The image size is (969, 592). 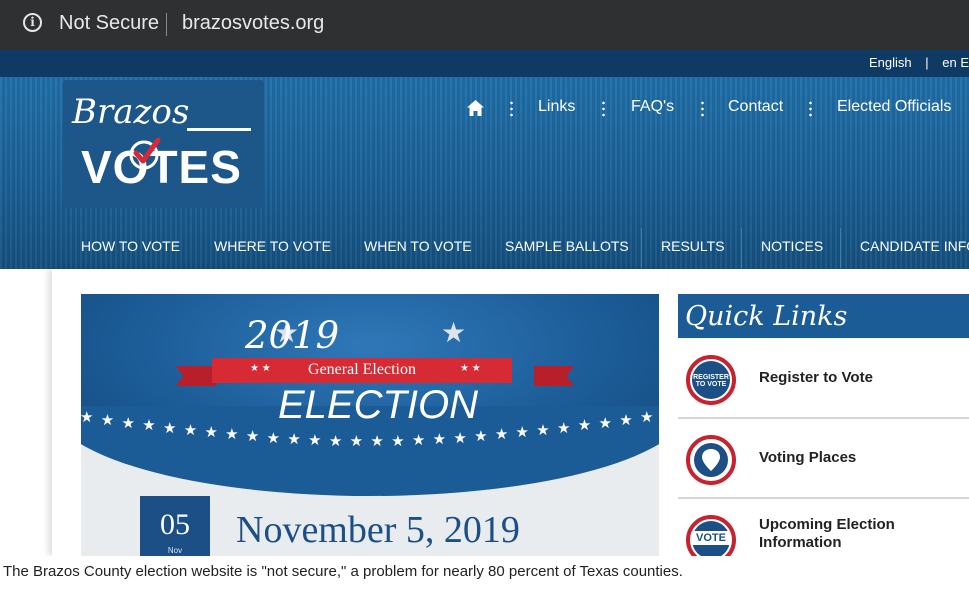 I want to click on logo-underline, so click(x=219, y=129).